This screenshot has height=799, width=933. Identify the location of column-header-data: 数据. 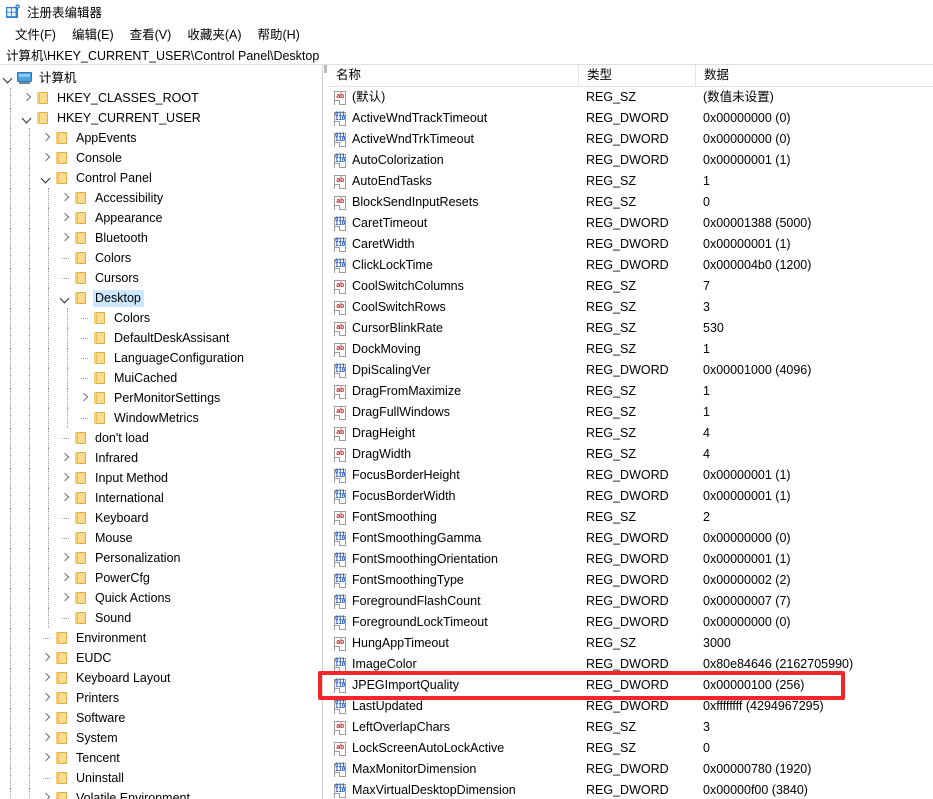
(814, 76).